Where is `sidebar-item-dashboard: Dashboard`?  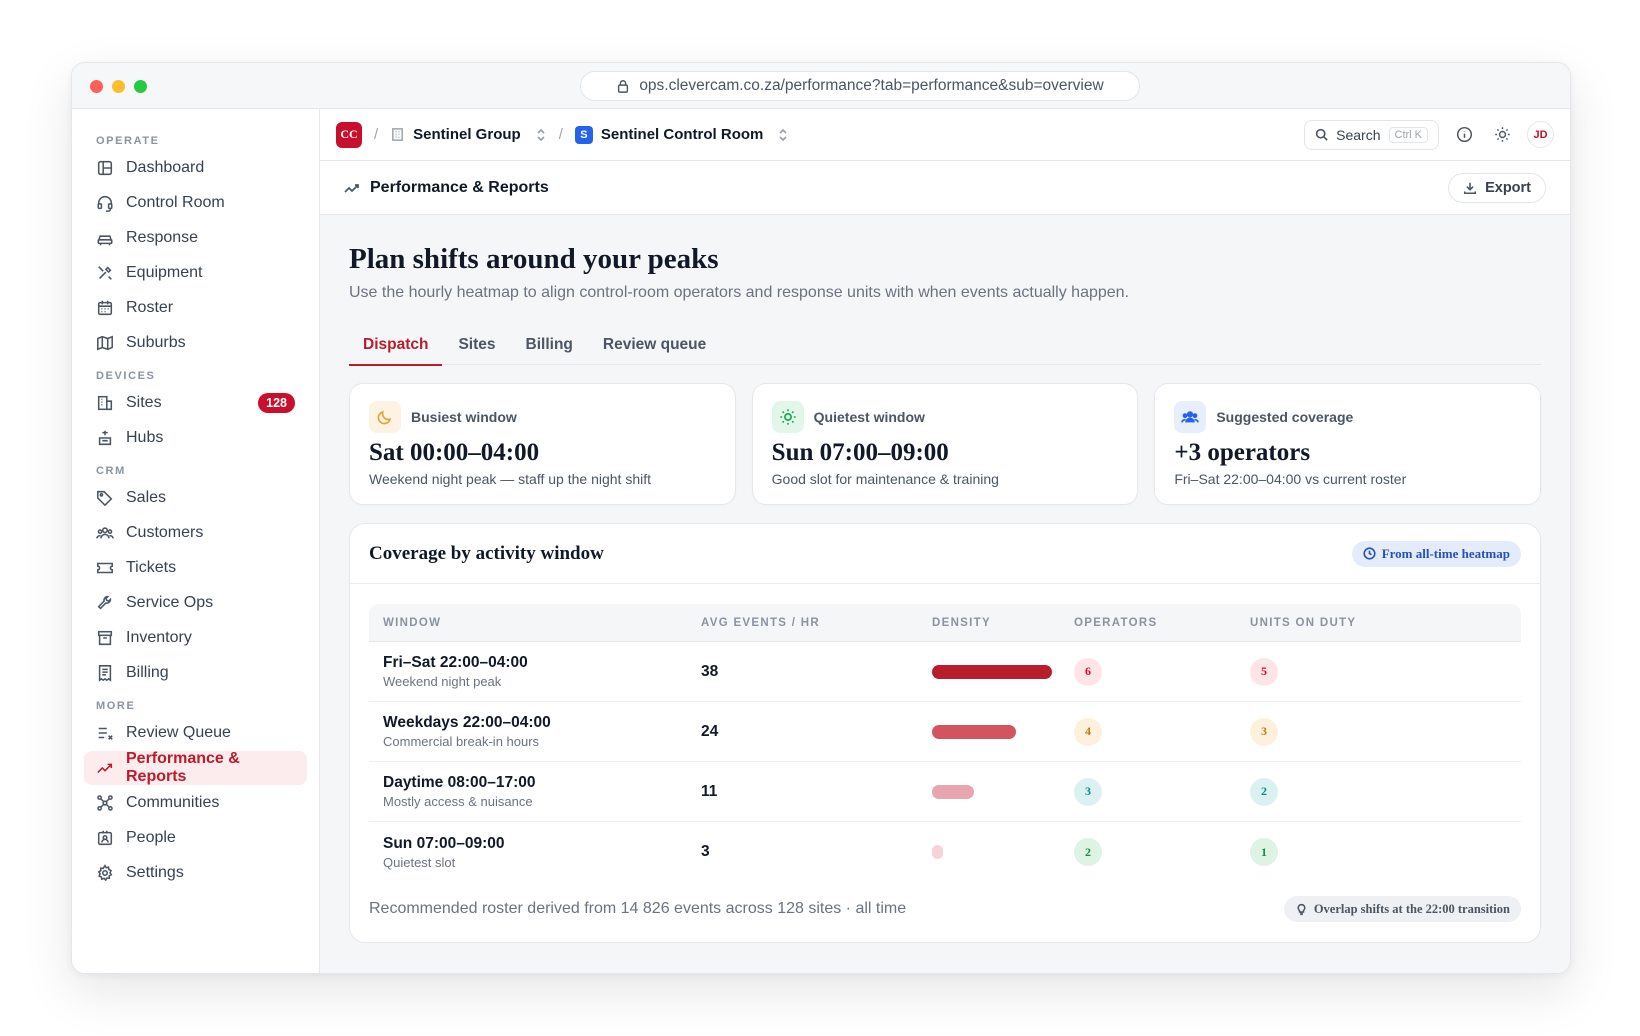 sidebar-item-dashboard: Dashboard is located at coordinates (195, 168).